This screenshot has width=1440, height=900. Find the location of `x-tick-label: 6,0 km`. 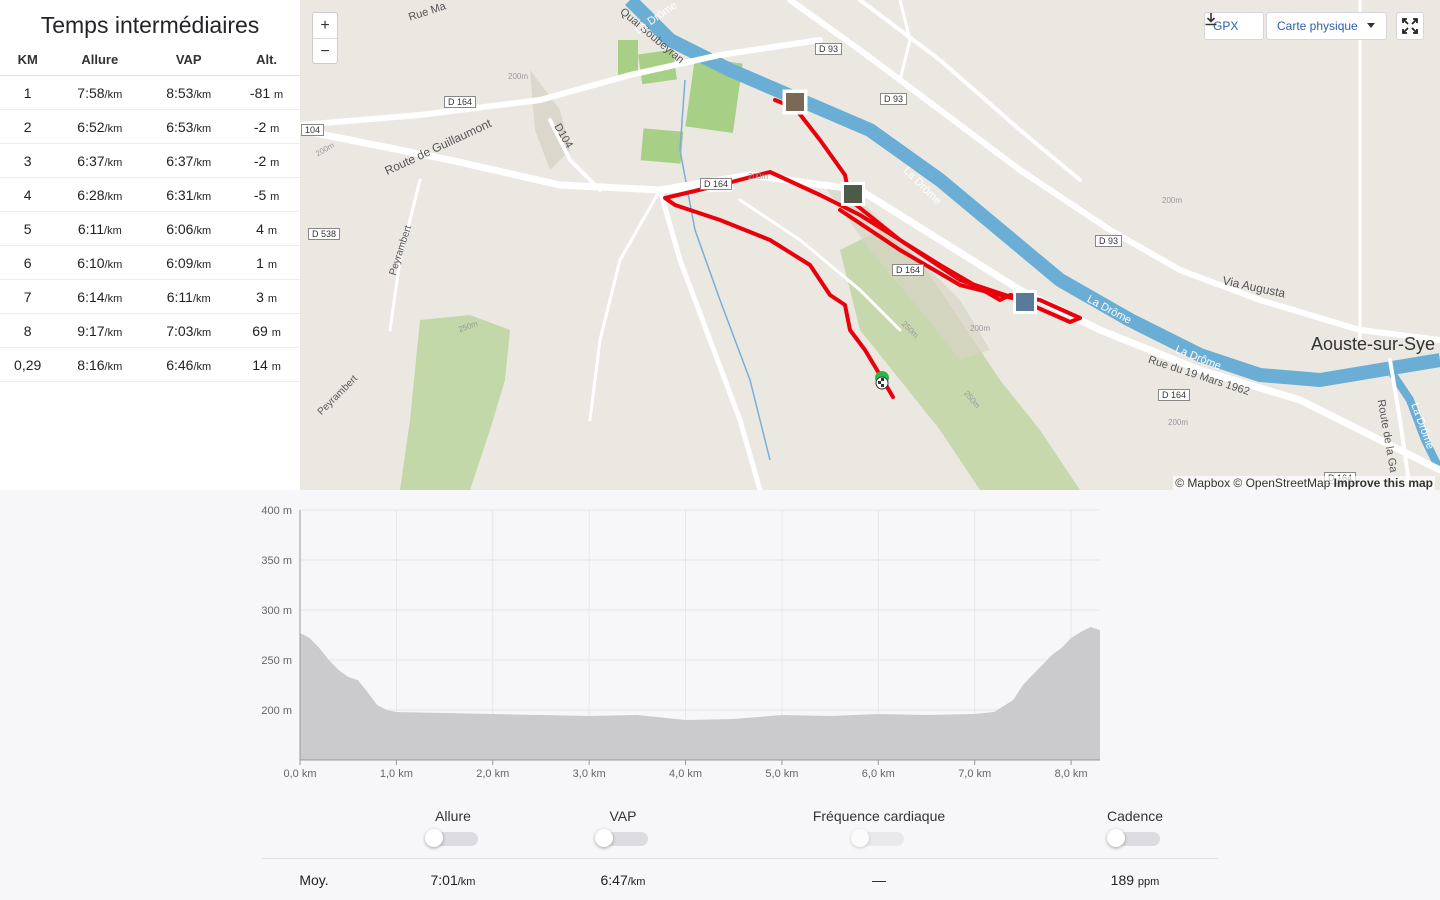

x-tick-label: 6,0 km is located at coordinates (878, 774).